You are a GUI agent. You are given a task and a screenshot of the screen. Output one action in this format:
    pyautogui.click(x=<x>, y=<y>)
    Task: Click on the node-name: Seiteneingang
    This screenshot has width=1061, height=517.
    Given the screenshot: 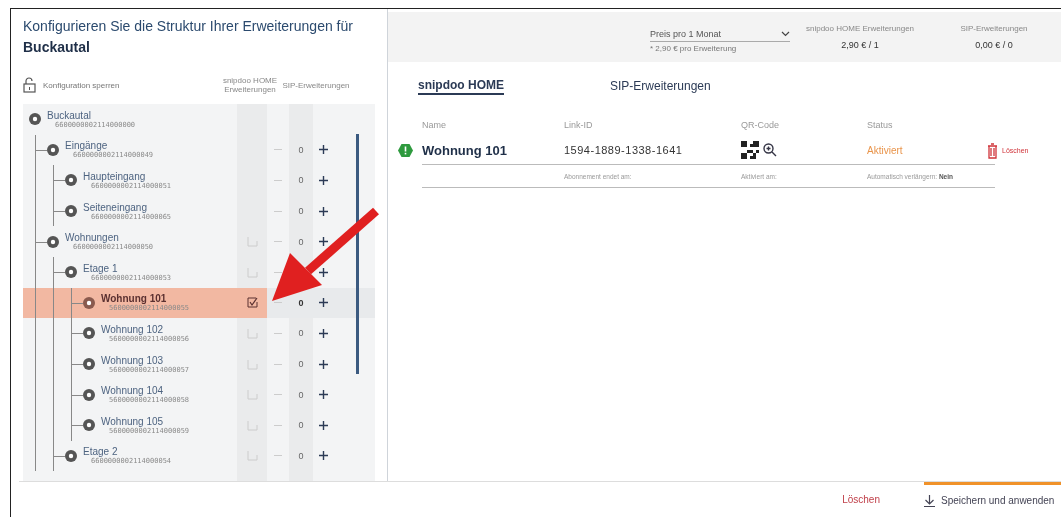 What is the action you would take?
    pyautogui.click(x=127, y=207)
    